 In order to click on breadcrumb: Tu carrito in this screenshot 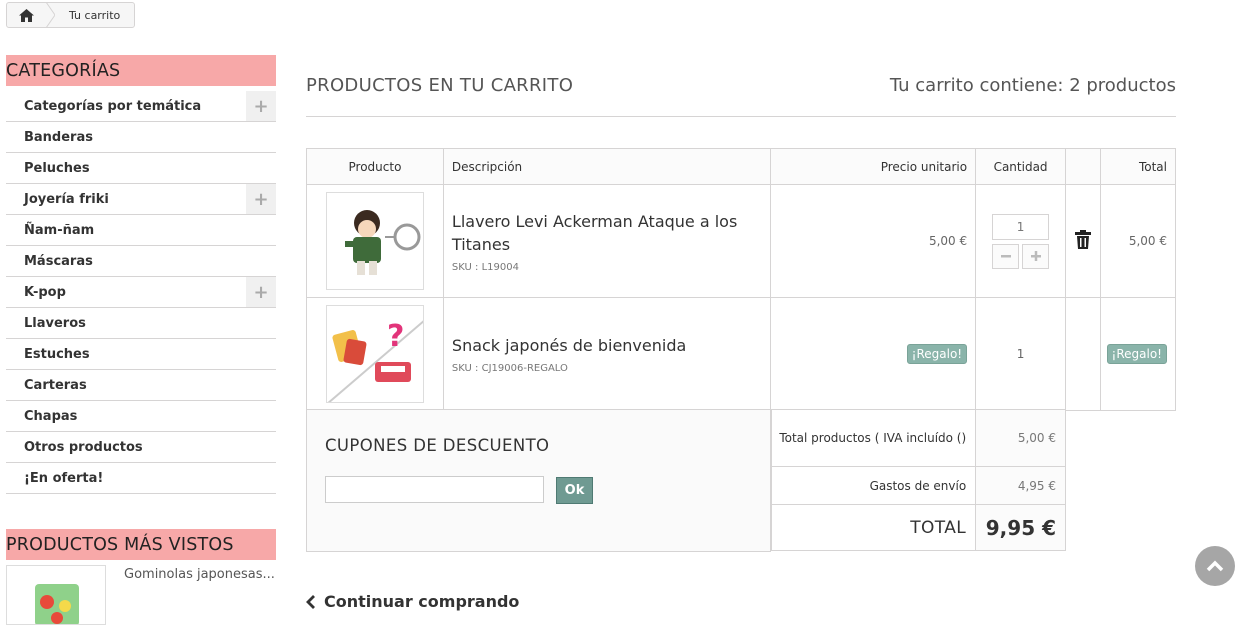, I will do `click(70, 15)`.